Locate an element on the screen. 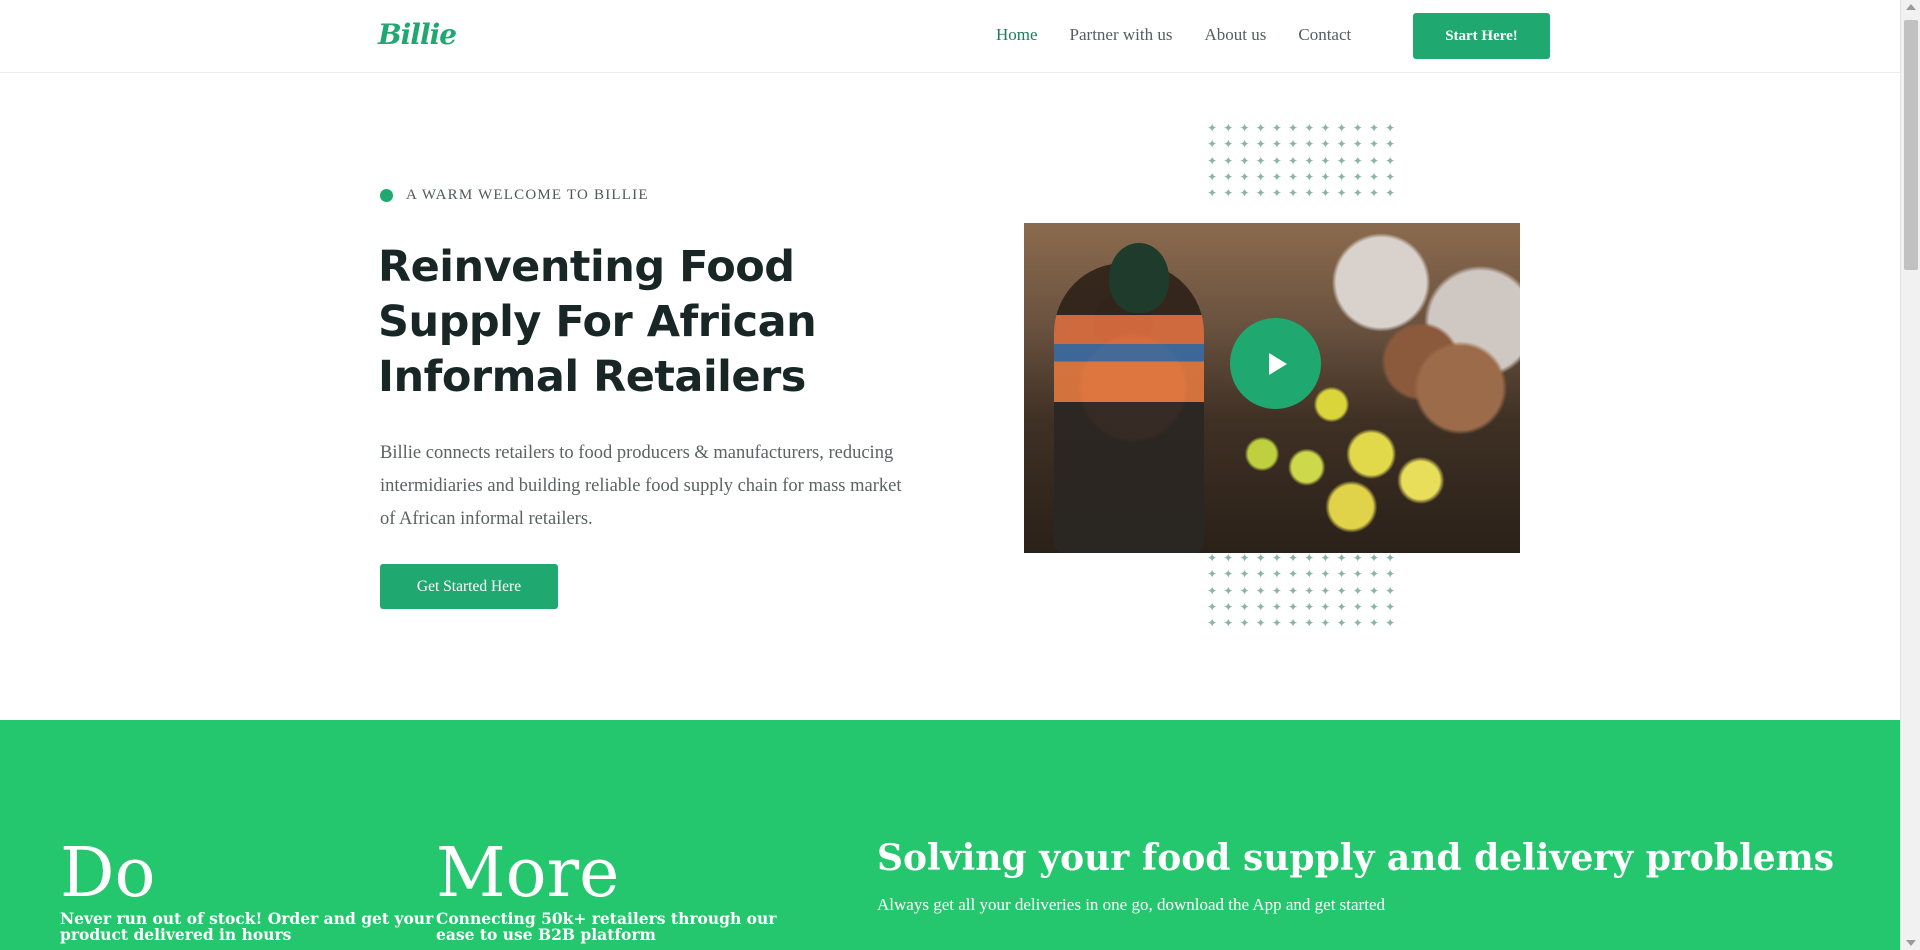  eyebrow-text: A WARM WELCOME TO BILLIE is located at coordinates (527, 195).